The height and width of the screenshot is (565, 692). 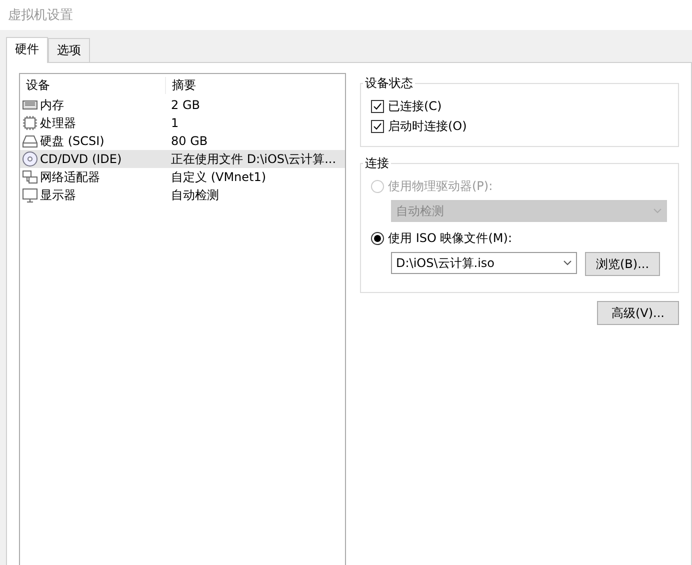 What do you see at coordinates (70, 177) in the screenshot?
I see `device-name: 网络适配器` at bounding box center [70, 177].